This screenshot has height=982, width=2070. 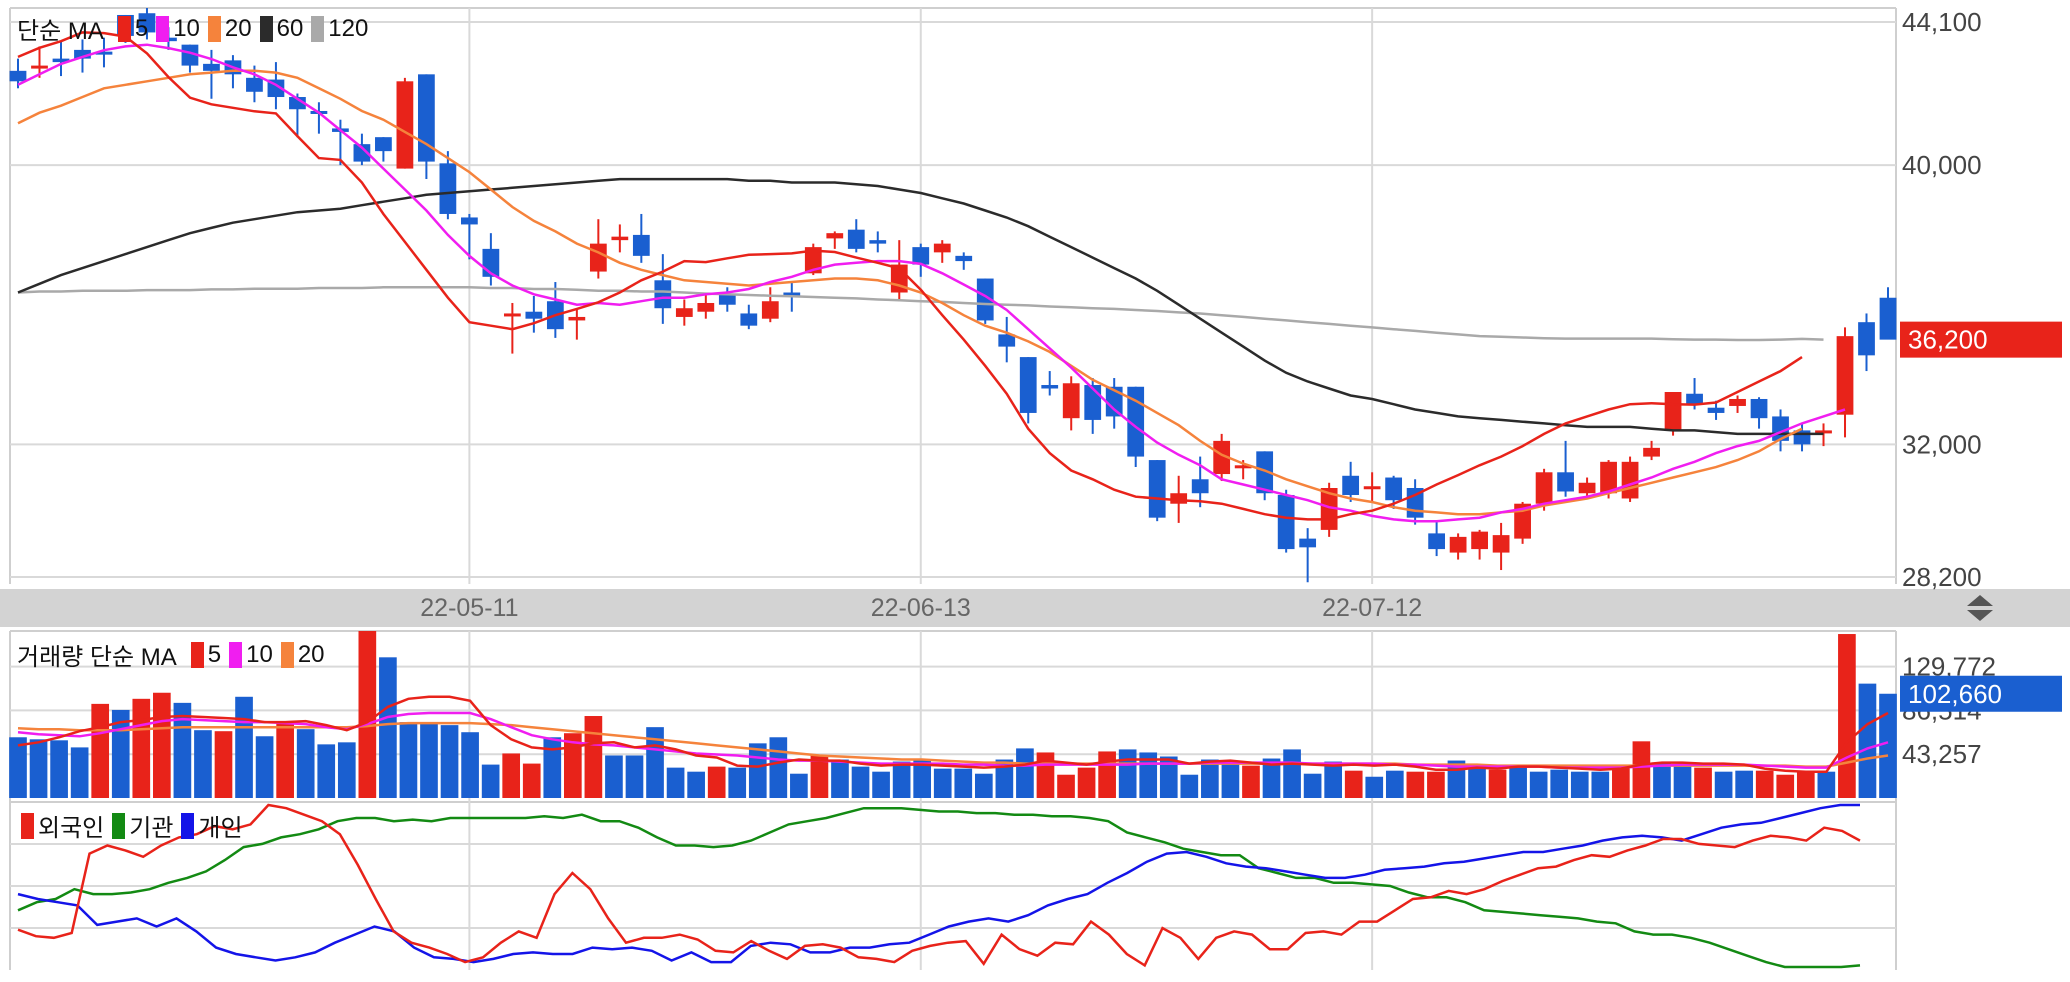 What do you see at coordinates (238, 28) in the screenshot?
I see `price-ma-label-20: 20` at bounding box center [238, 28].